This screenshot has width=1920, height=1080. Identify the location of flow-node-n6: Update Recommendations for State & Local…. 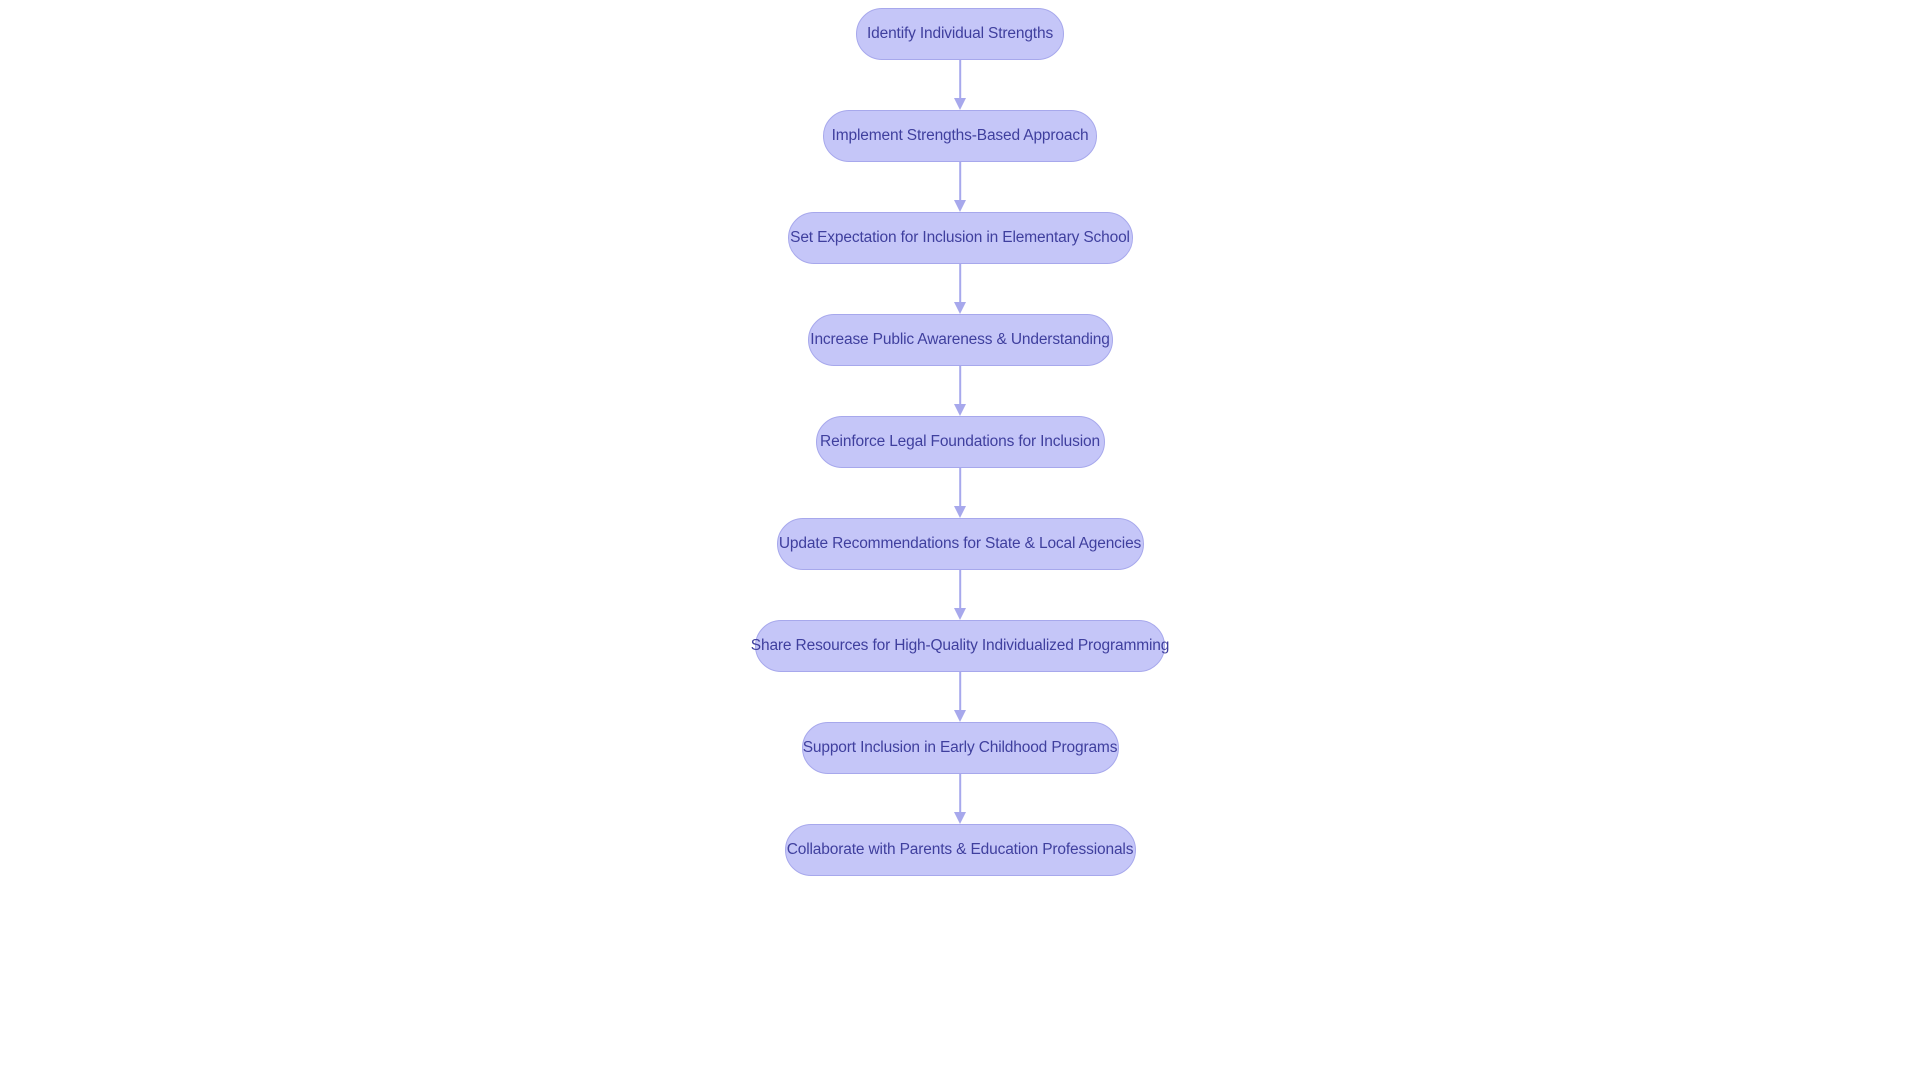
(960, 544).